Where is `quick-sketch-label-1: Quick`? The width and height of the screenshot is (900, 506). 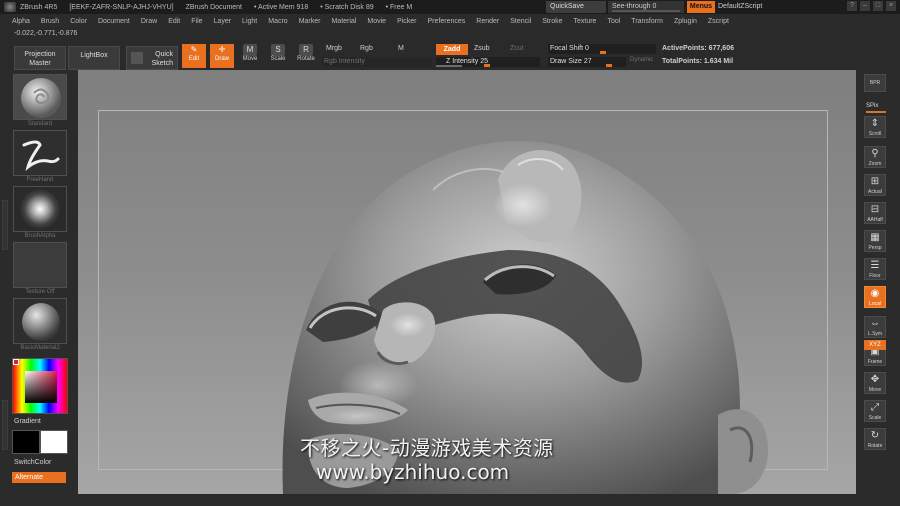 quick-sketch-label-1: Quick is located at coordinates (164, 54).